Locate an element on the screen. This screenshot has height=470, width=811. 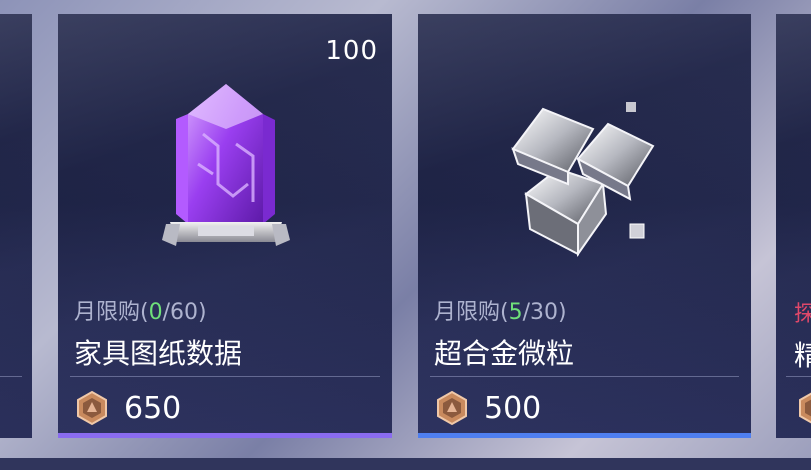
item-name: 家具图纸数据 is located at coordinates (158, 353).